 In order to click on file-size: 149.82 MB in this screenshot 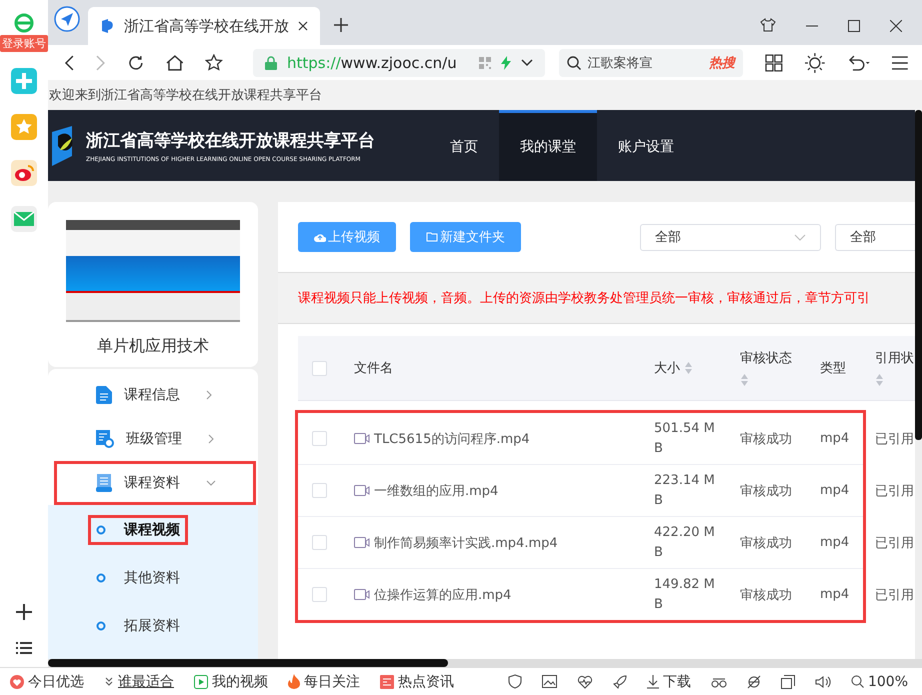, I will do `click(685, 595)`.